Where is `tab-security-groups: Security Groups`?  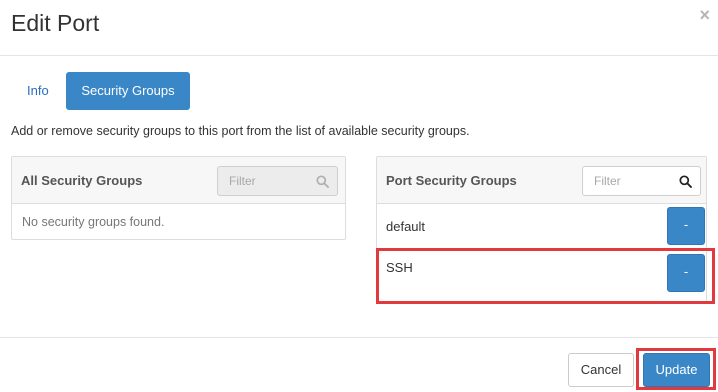
tab-security-groups: Security Groups is located at coordinates (128, 91).